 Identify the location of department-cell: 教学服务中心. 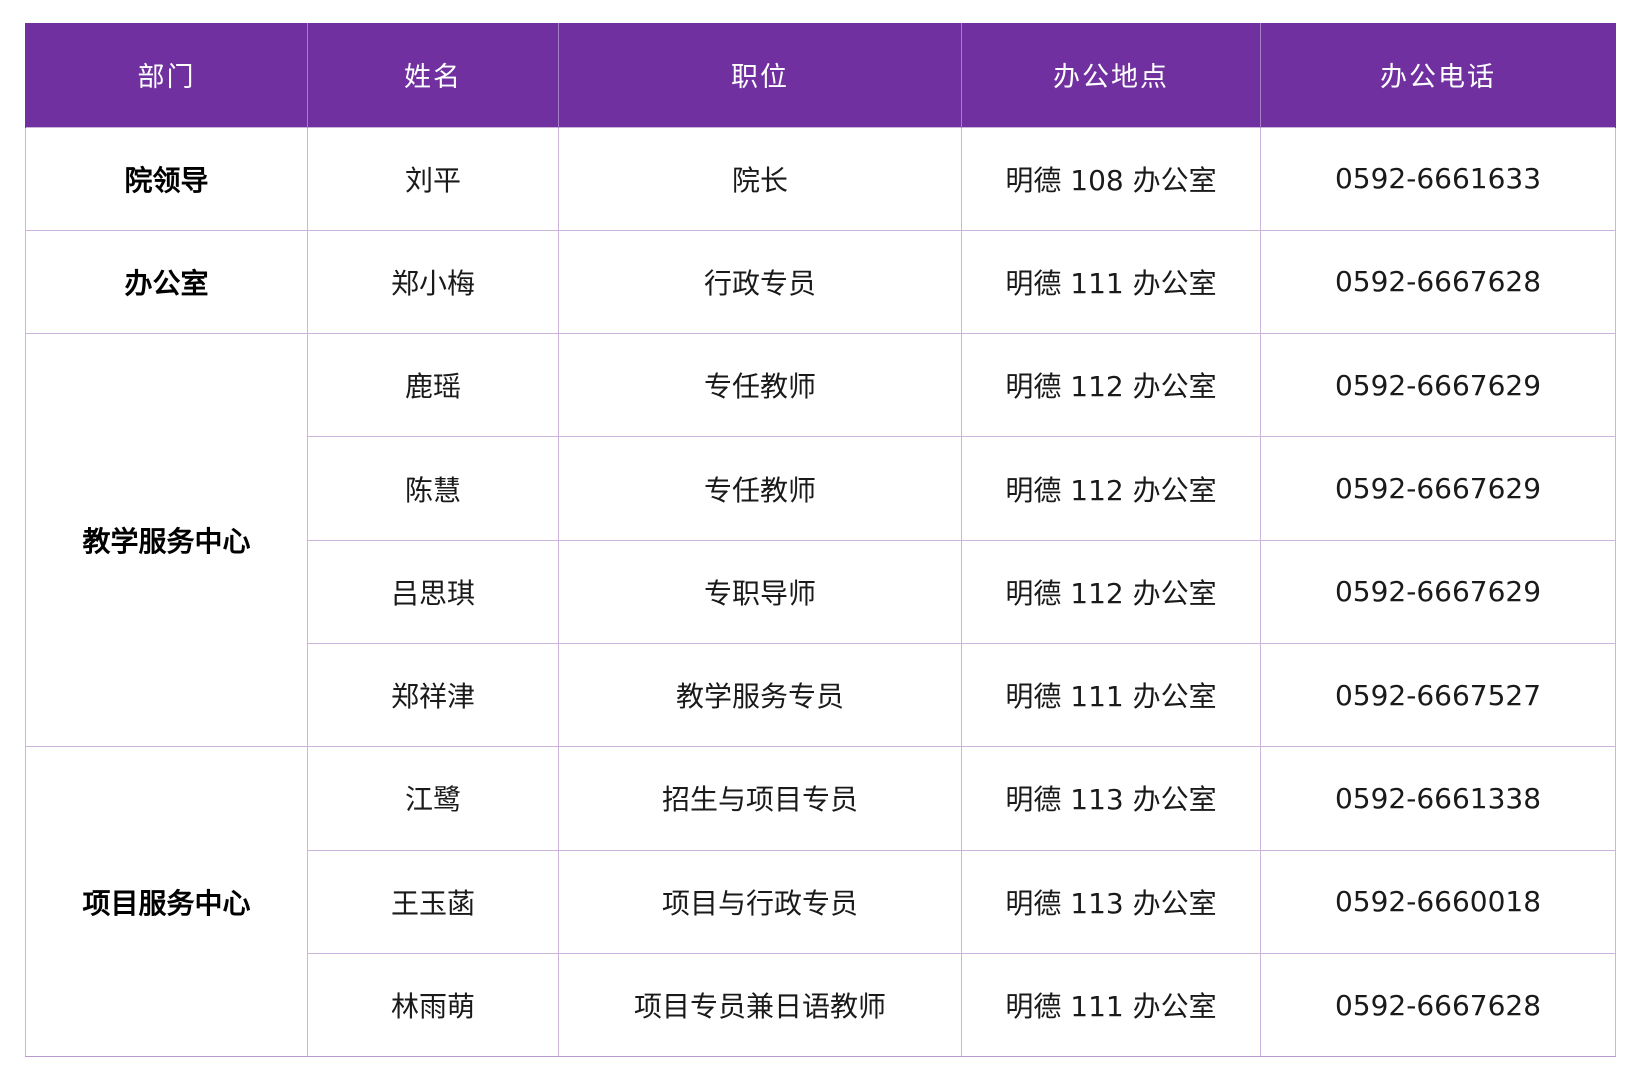
(166, 540).